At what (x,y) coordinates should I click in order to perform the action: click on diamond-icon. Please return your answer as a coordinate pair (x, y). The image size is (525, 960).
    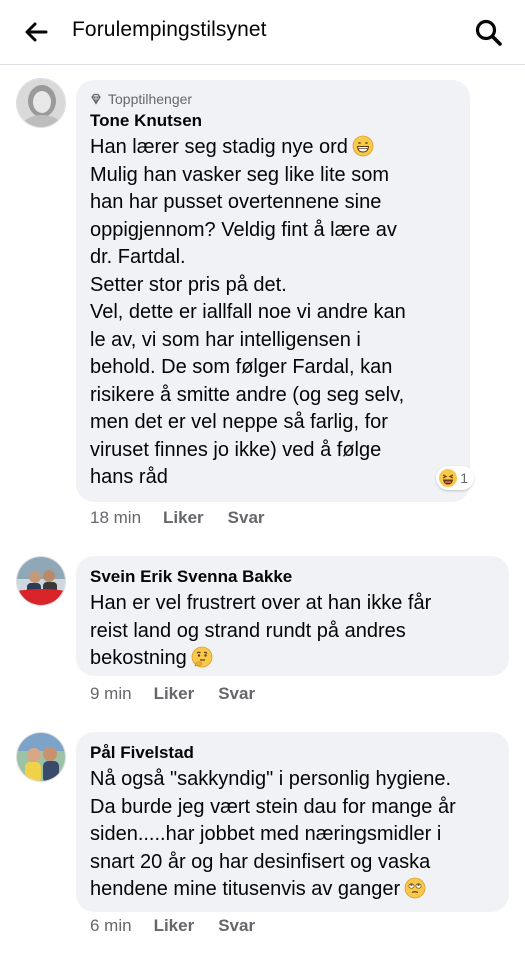
    Looking at the image, I should click on (96, 99).